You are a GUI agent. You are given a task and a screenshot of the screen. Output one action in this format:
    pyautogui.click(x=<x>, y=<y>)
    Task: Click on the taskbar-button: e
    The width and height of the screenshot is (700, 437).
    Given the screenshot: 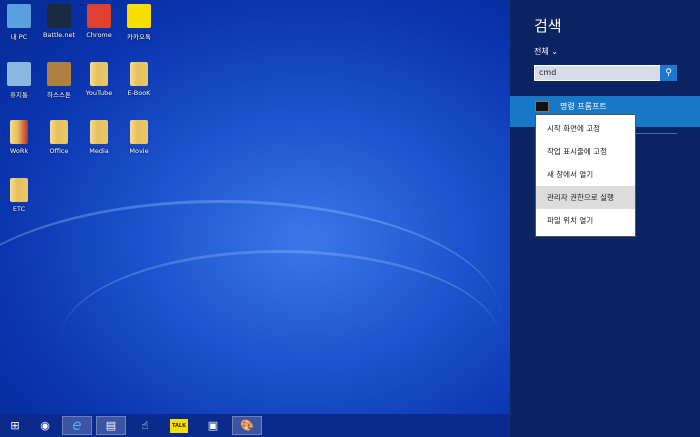 What is the action you would take?
    pyautogui.click(x=77, y=425)
    